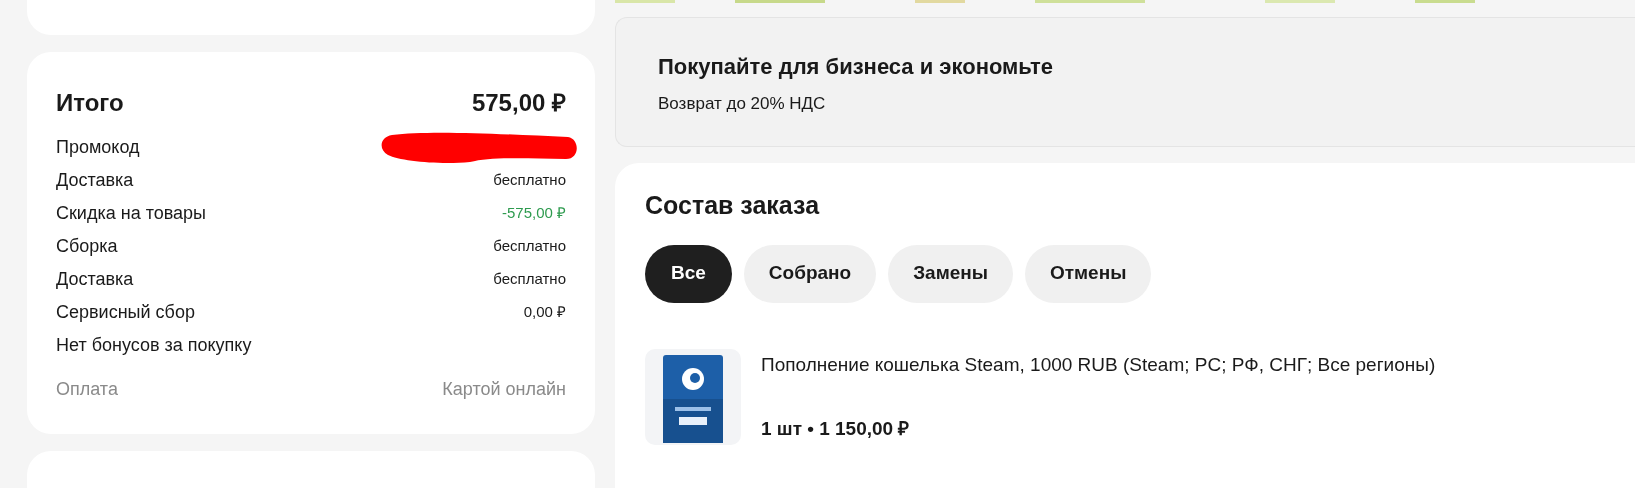 Image resolution: width=1635 pixels, height=488 pixels. I want to click on summary-value: -575,00 ₽, so click(533, 213).